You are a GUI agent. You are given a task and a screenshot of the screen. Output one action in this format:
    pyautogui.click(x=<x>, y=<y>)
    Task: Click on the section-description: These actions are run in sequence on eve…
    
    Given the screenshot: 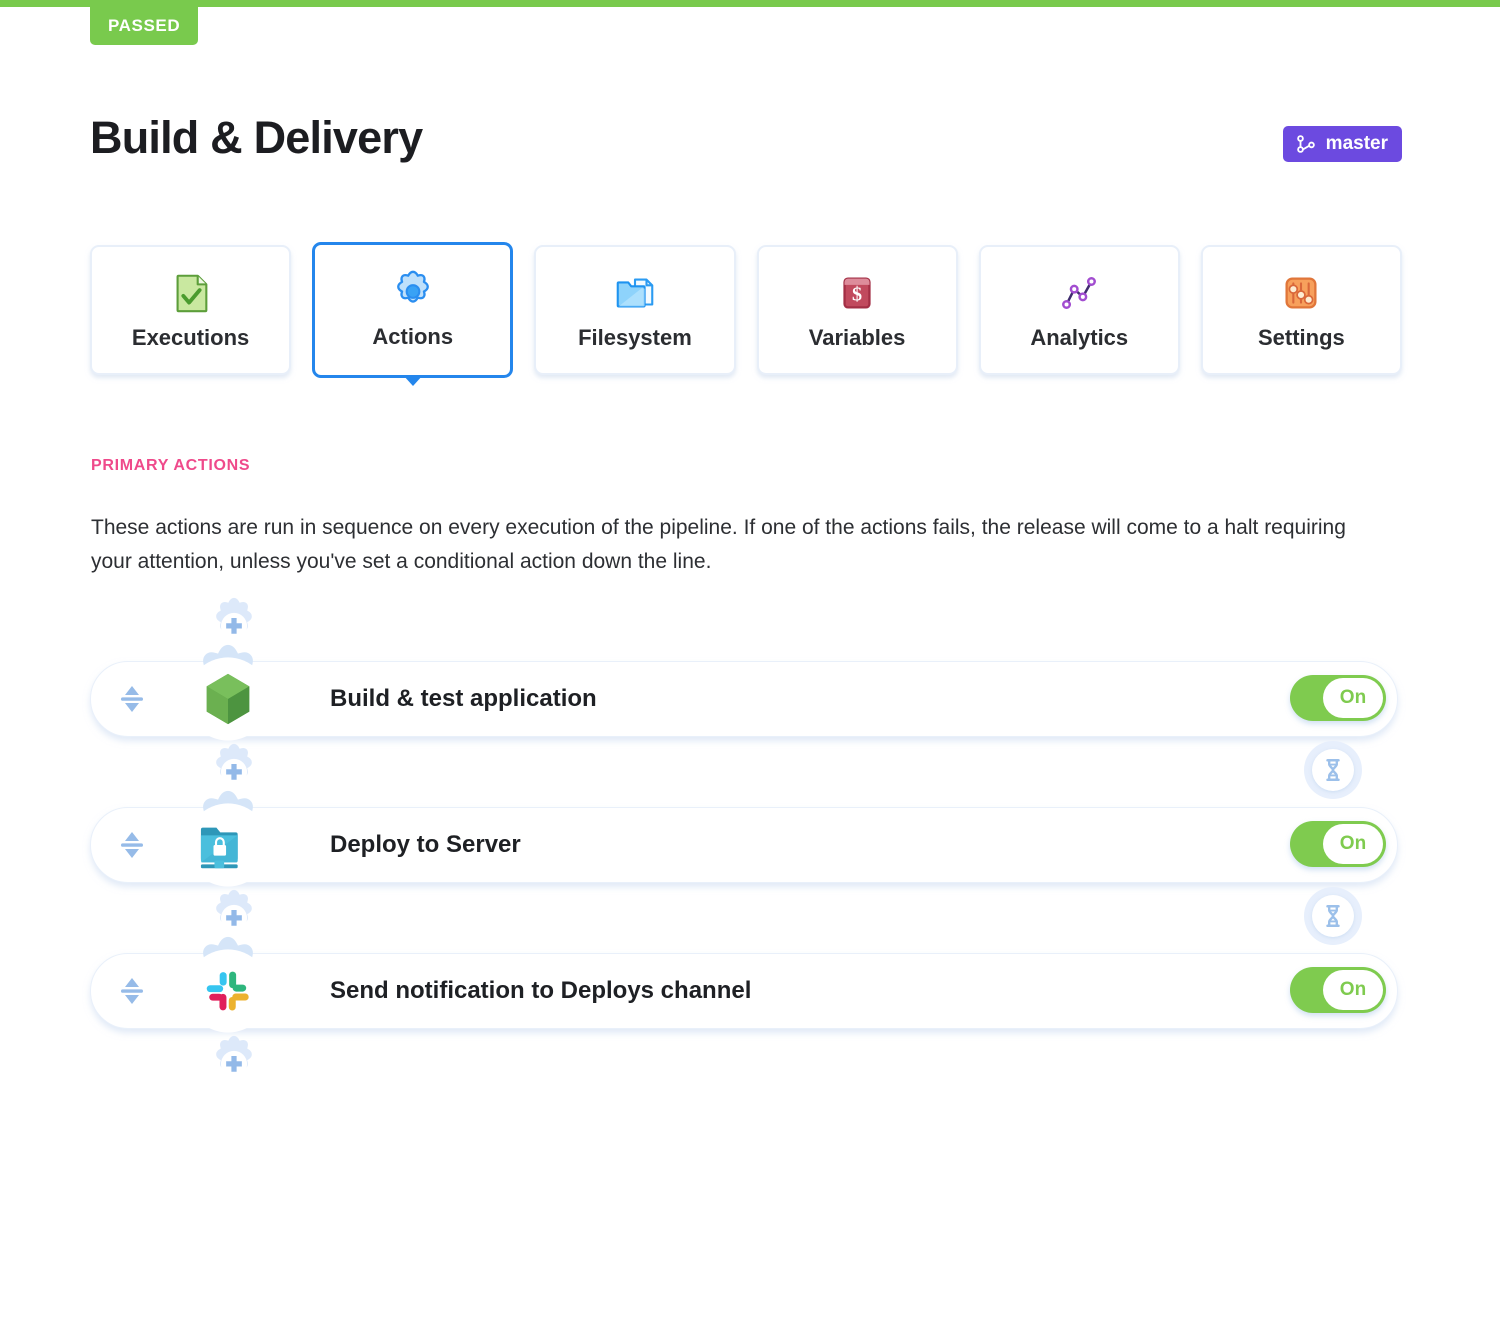 What is the action you would take?
    pyautogui.click(x=718, y=544)
    